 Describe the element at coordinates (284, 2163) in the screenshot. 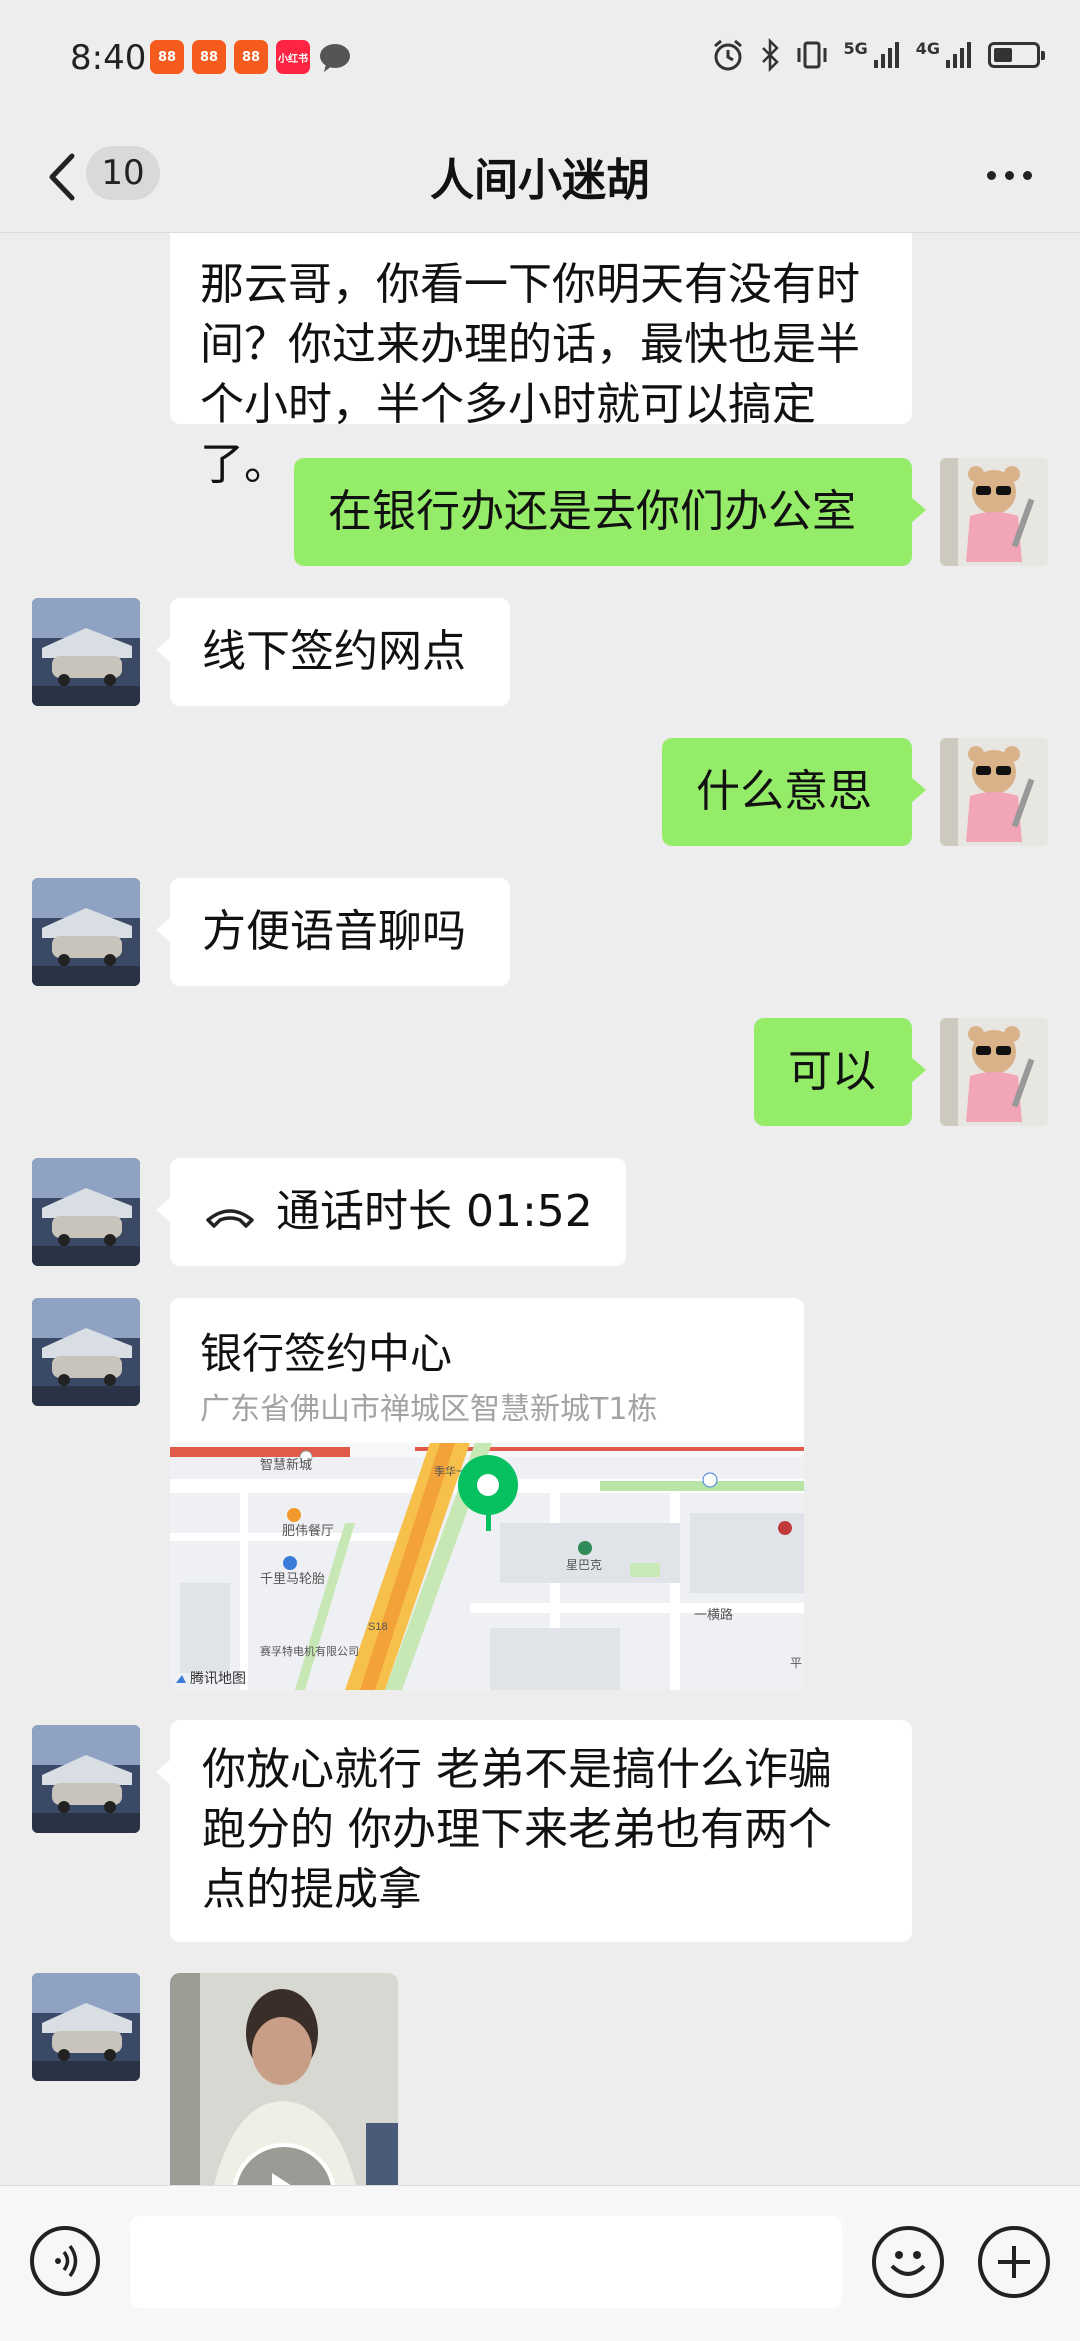

I see `play-button-icon` at that location.